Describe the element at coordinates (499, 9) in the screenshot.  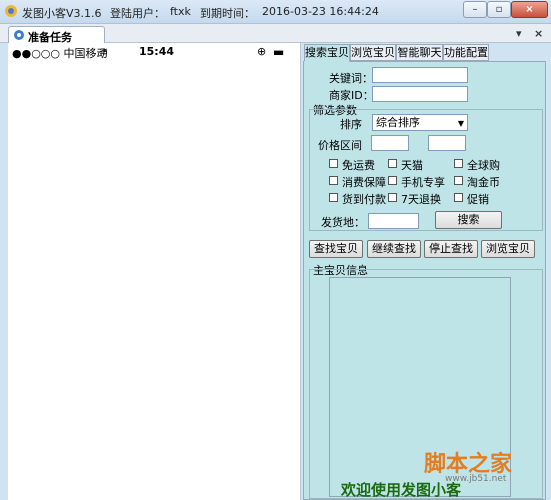
I see `maximize-button: ▫` at that location.